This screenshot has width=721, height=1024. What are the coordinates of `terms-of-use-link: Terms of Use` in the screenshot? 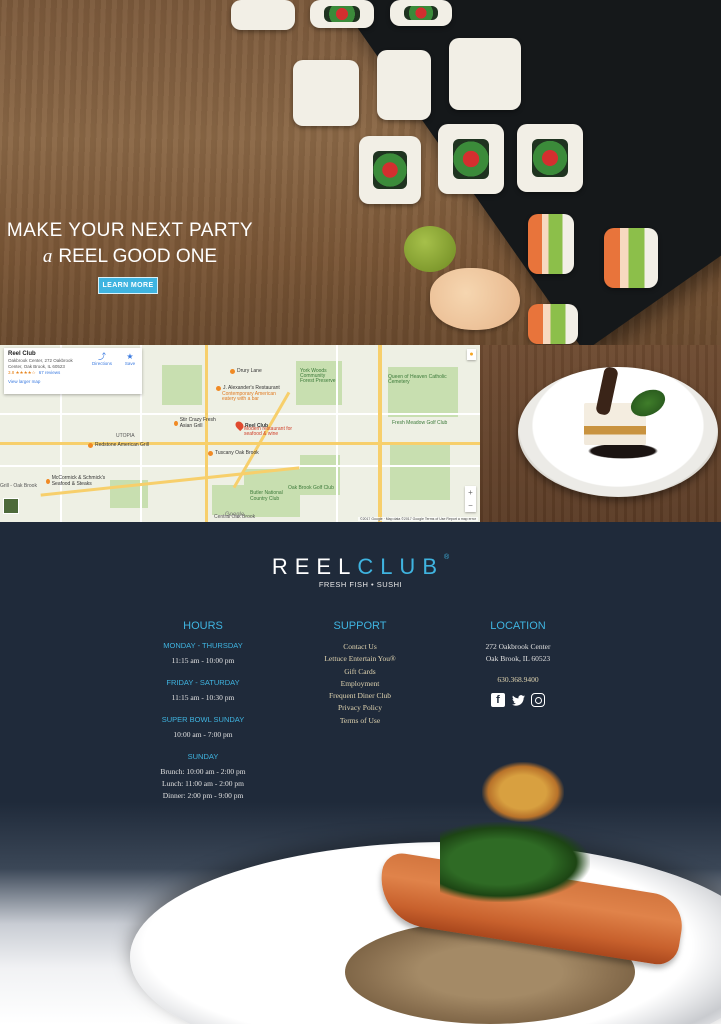 It's located at (360, 721).